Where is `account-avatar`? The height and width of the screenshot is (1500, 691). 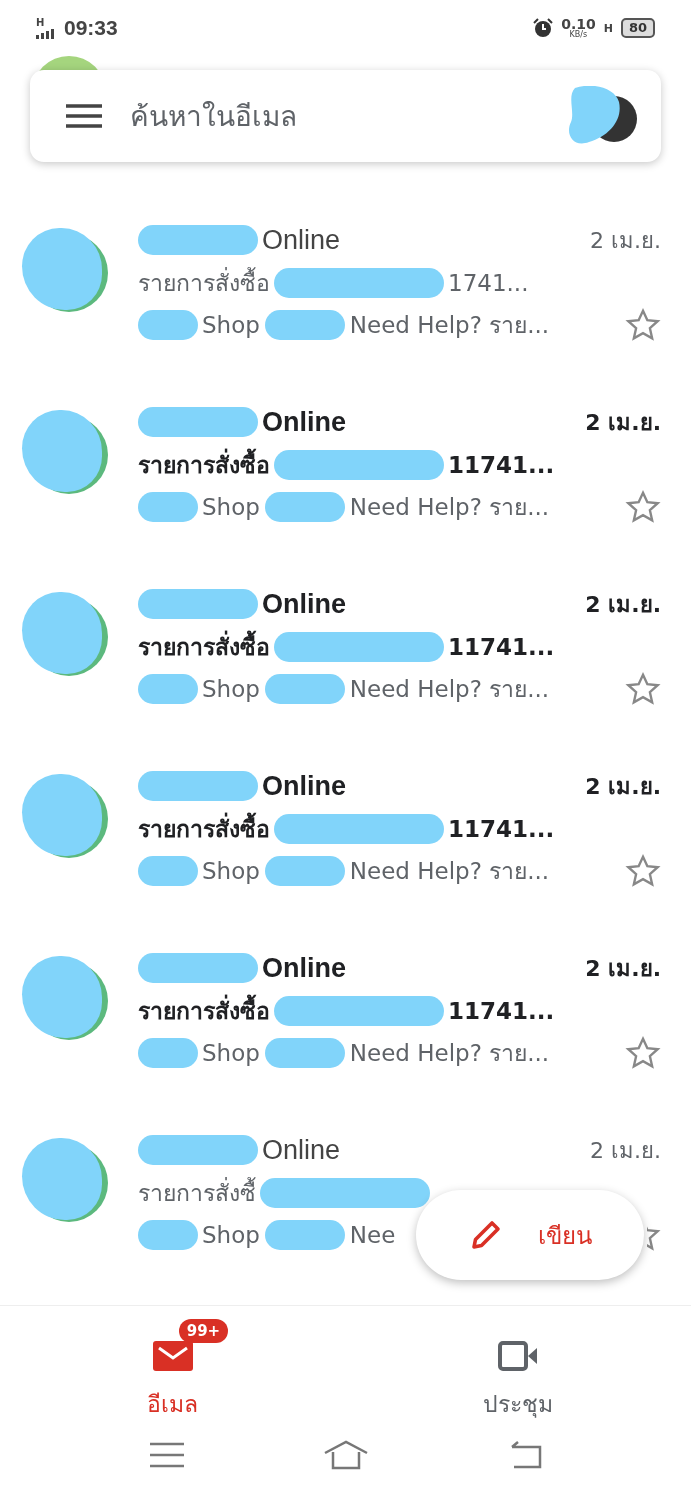 account-avatar is located at coordinates (602, 116).